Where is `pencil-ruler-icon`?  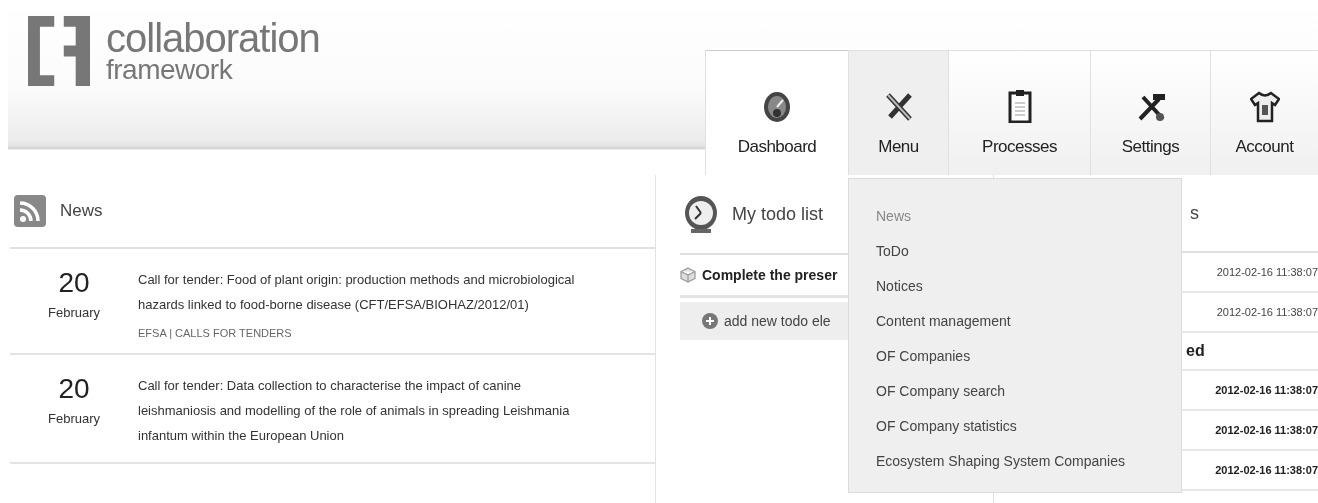 pencil-ruler-icon is located at coordinates (898, 107).